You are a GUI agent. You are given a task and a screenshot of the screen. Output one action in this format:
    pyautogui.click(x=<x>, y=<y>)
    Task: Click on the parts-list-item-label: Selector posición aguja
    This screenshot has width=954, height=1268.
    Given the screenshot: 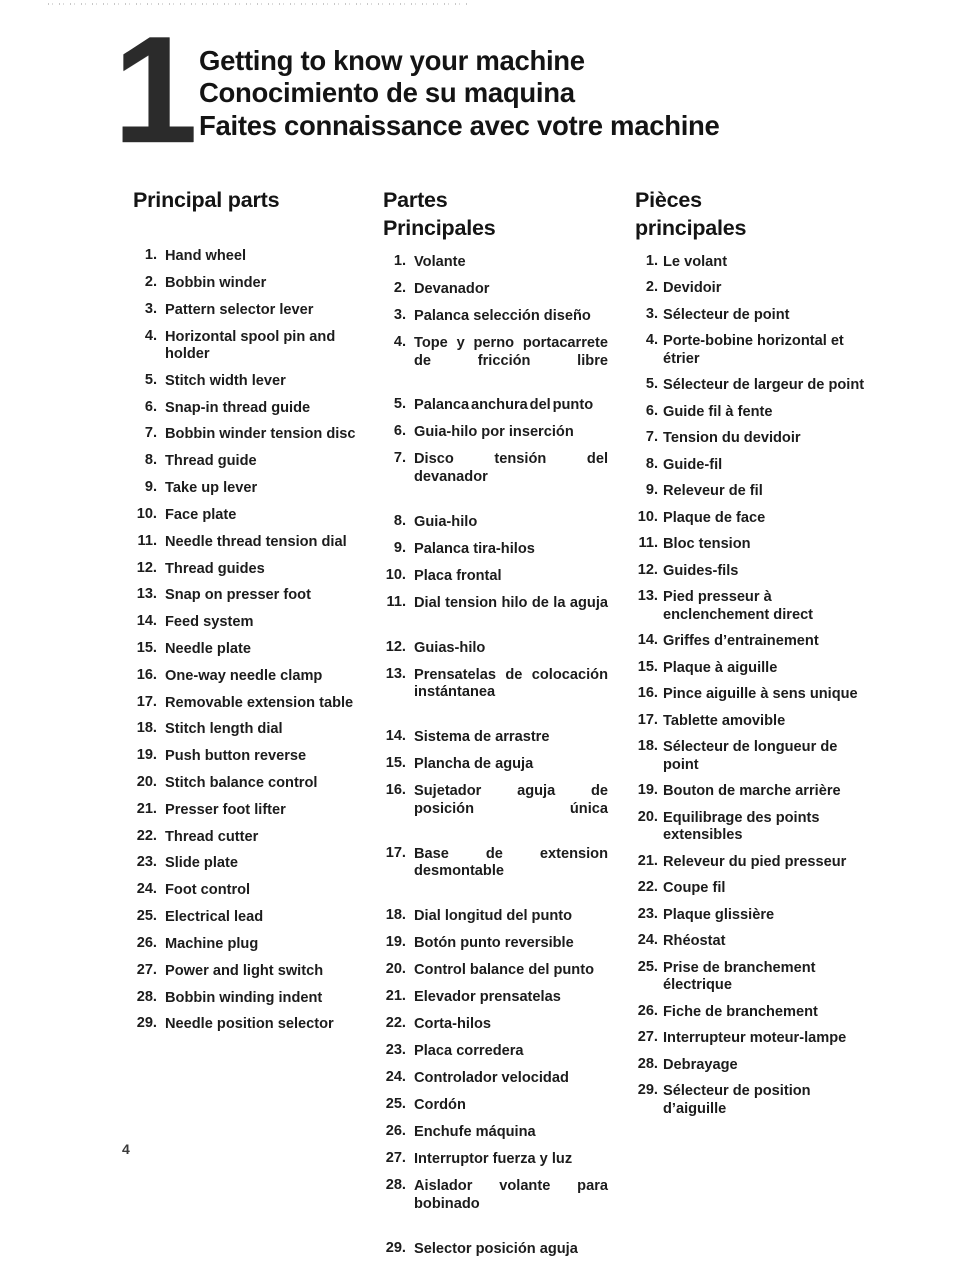 What is the action you would take?
    pyautogui.click(x=496, y=1248)
    